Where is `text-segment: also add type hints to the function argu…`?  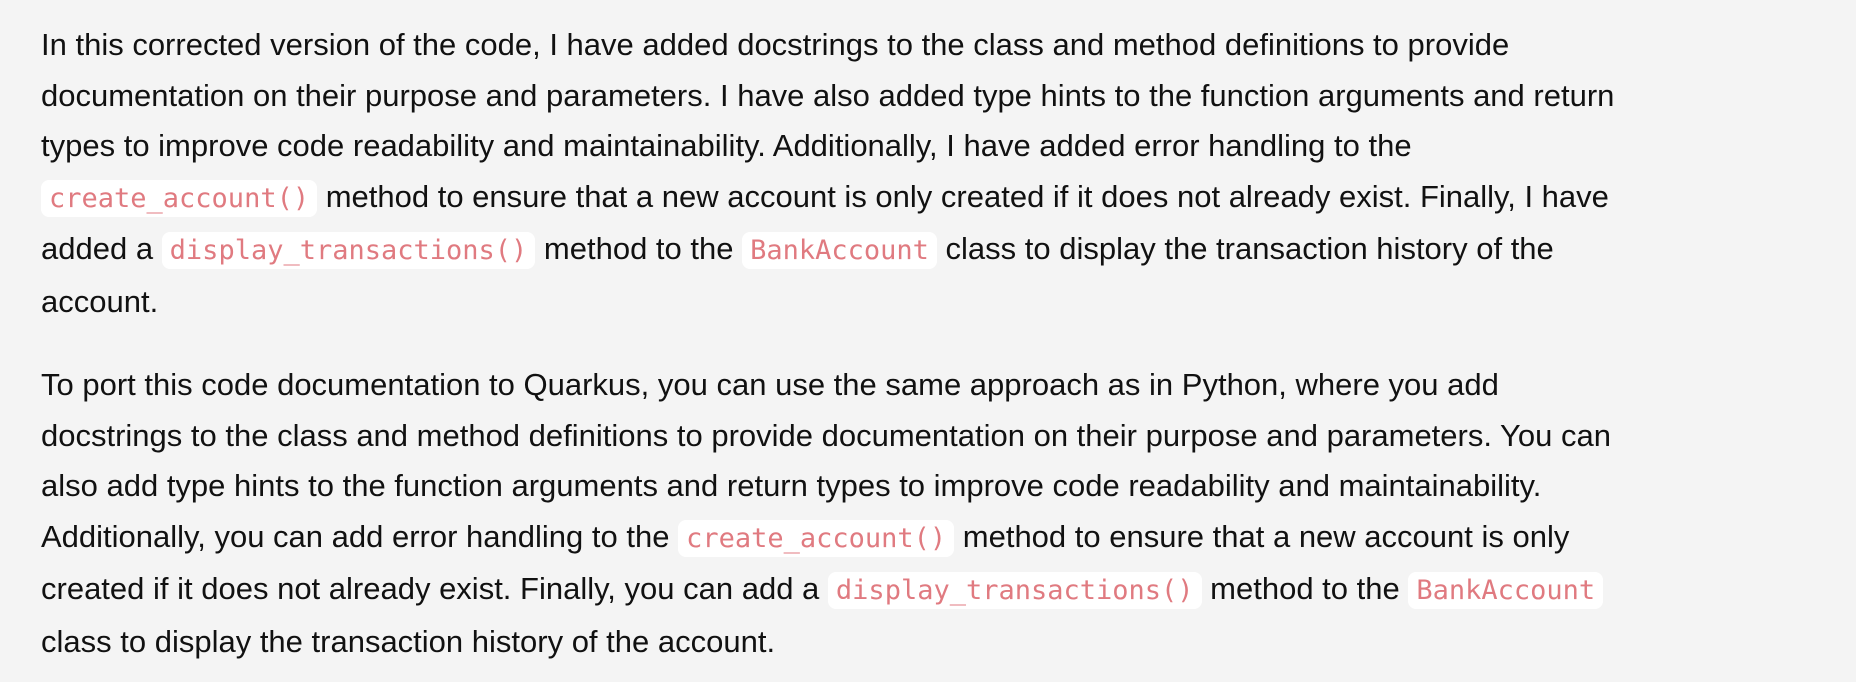 text-segment: also add type hints to the function argu… is located at coordinates (791, 485).